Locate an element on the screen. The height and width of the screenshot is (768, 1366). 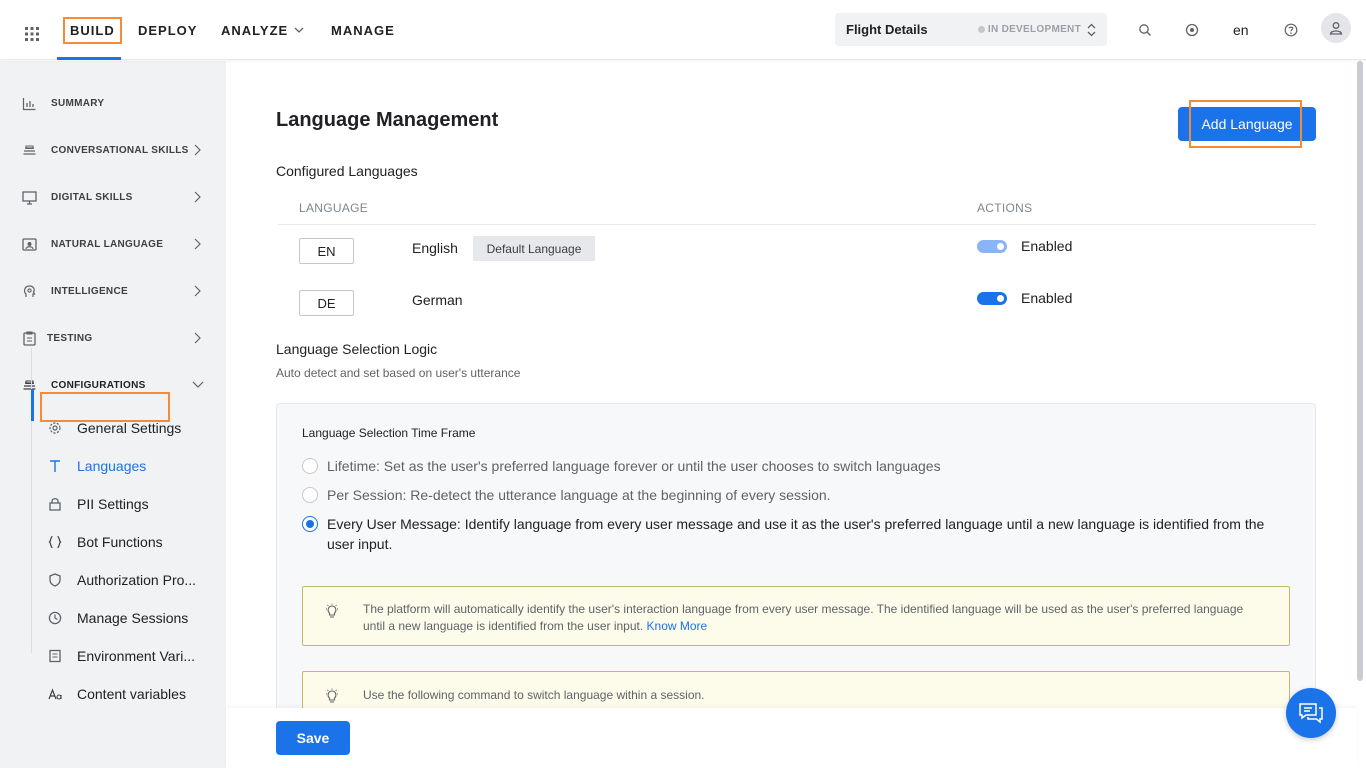
save-button: Save is located at coordinates (313, 738).